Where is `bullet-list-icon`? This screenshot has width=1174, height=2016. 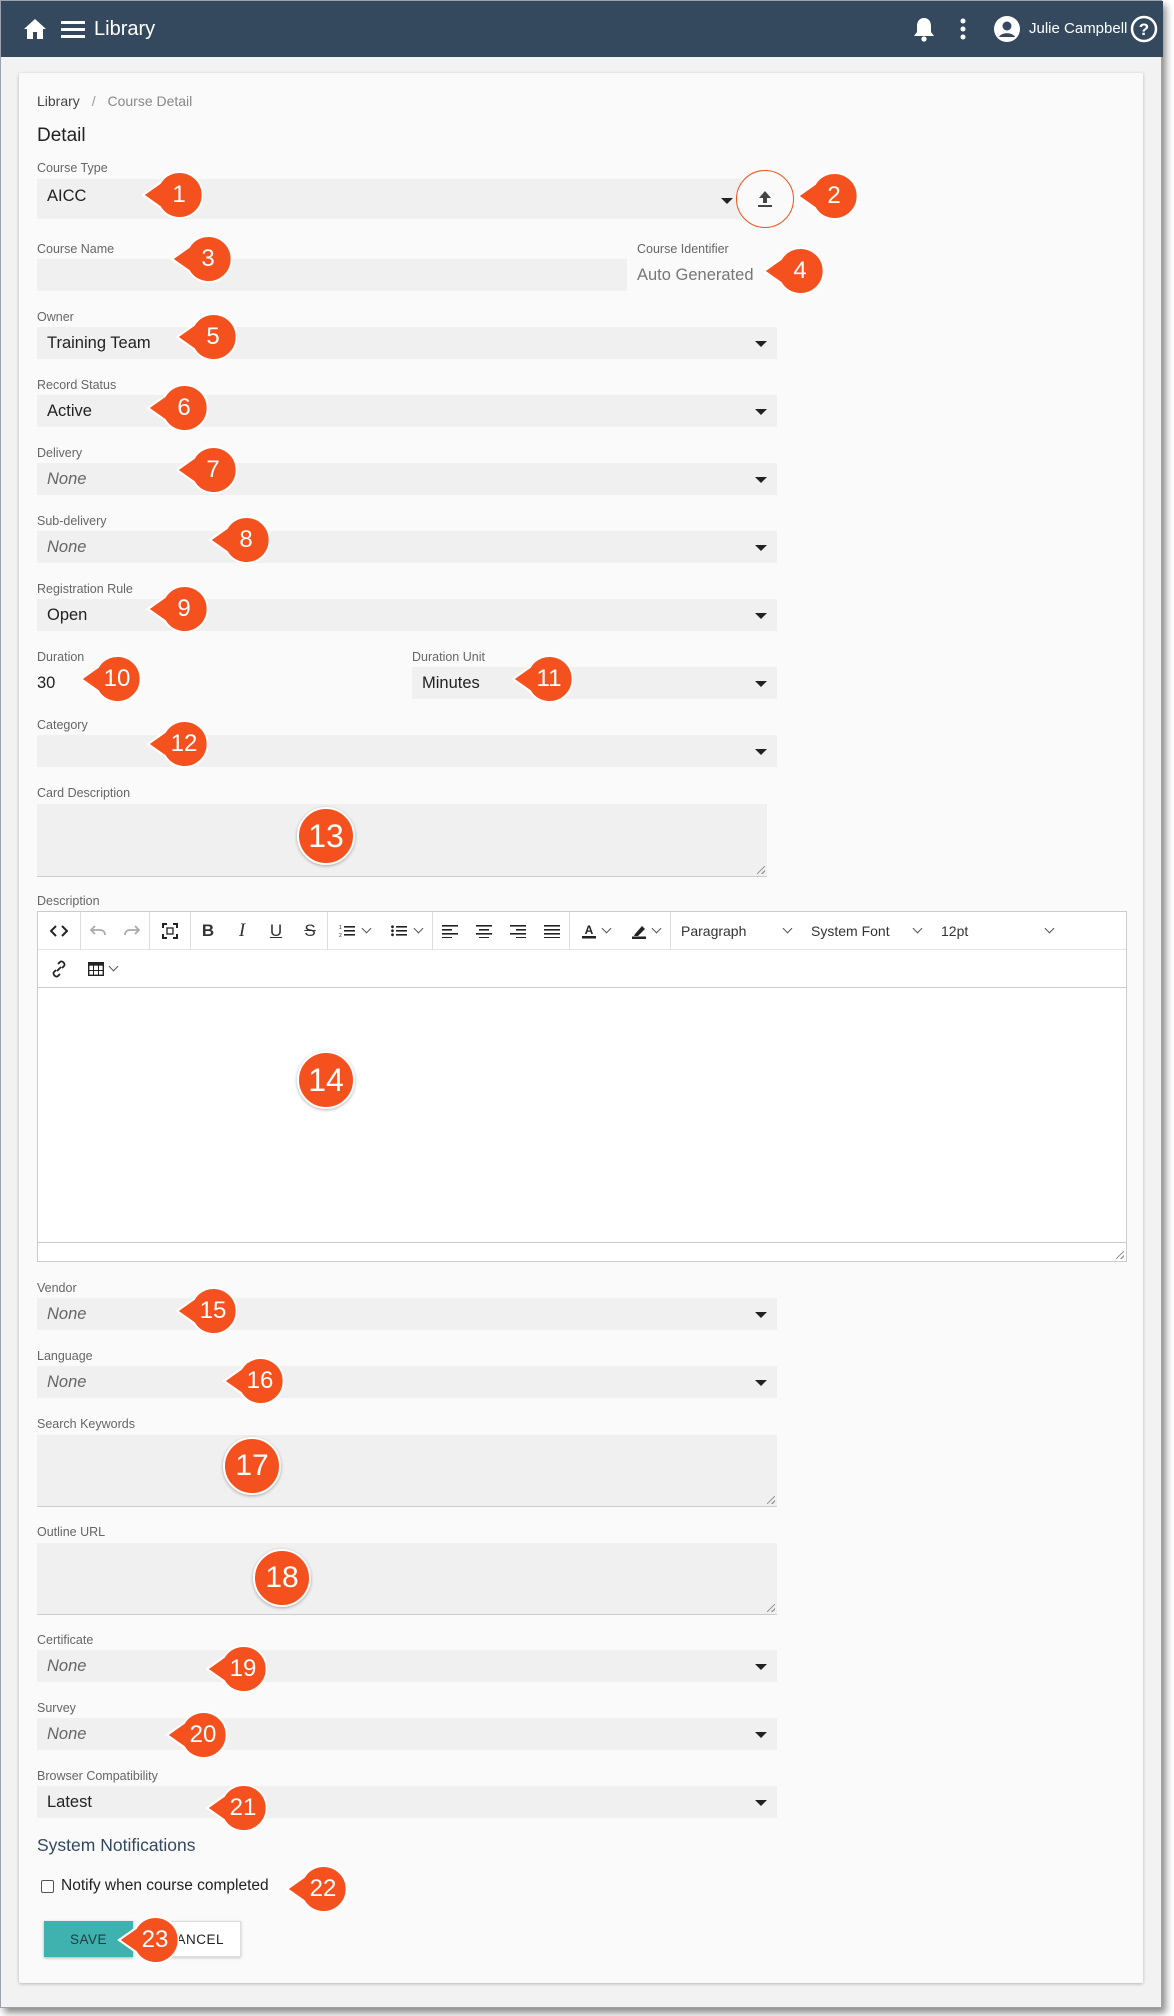 bullet-list-icon is located at coordinates (406, 931).